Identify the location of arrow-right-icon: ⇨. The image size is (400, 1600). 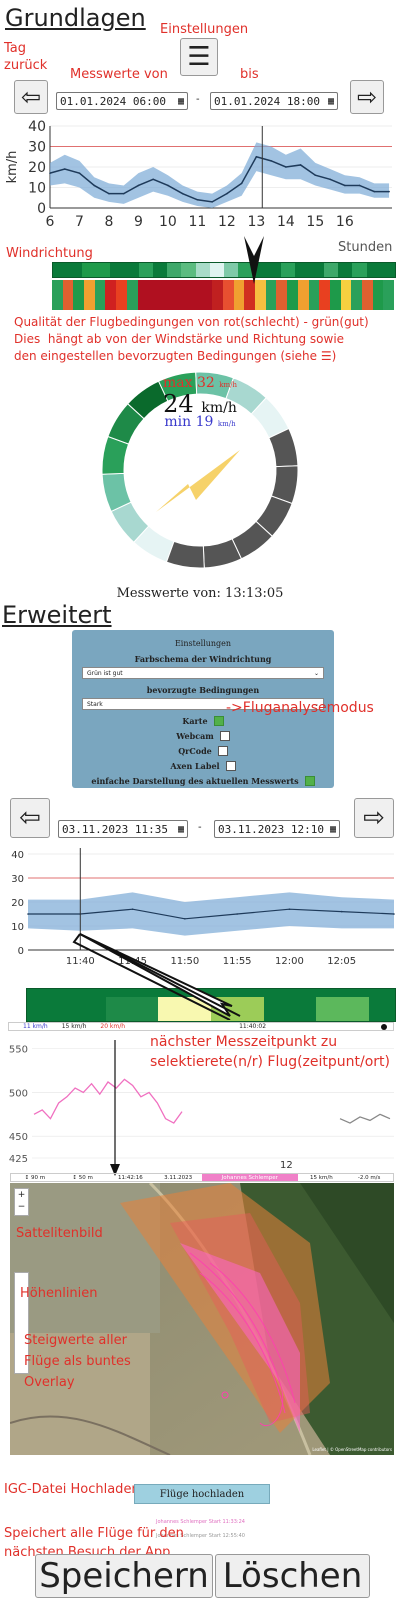
(367, 97).